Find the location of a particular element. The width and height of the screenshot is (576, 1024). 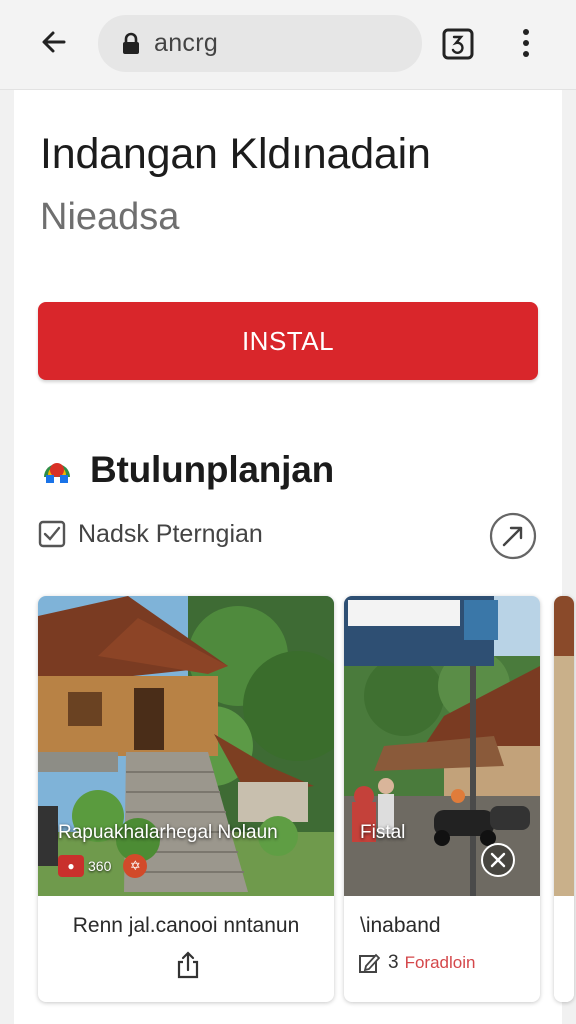

share-icon is located at coordinates (188, 965).